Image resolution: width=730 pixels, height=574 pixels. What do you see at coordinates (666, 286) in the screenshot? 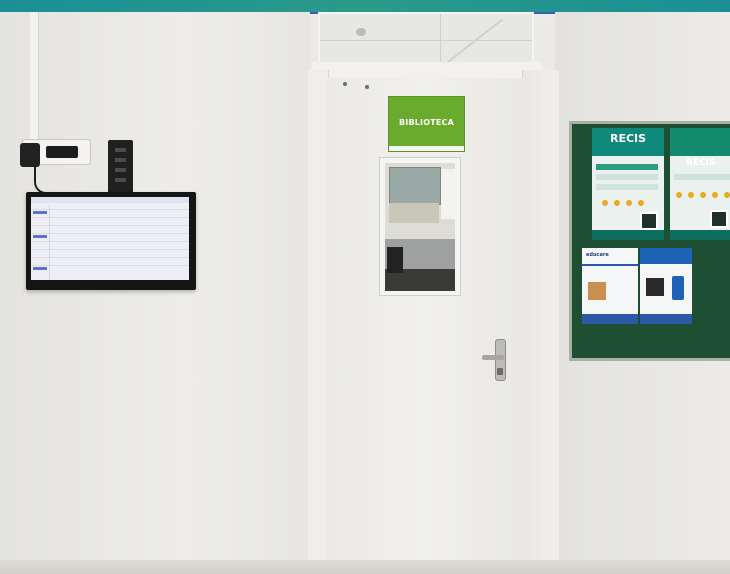
I see `app-flyer` at bounding box center [666, 286].